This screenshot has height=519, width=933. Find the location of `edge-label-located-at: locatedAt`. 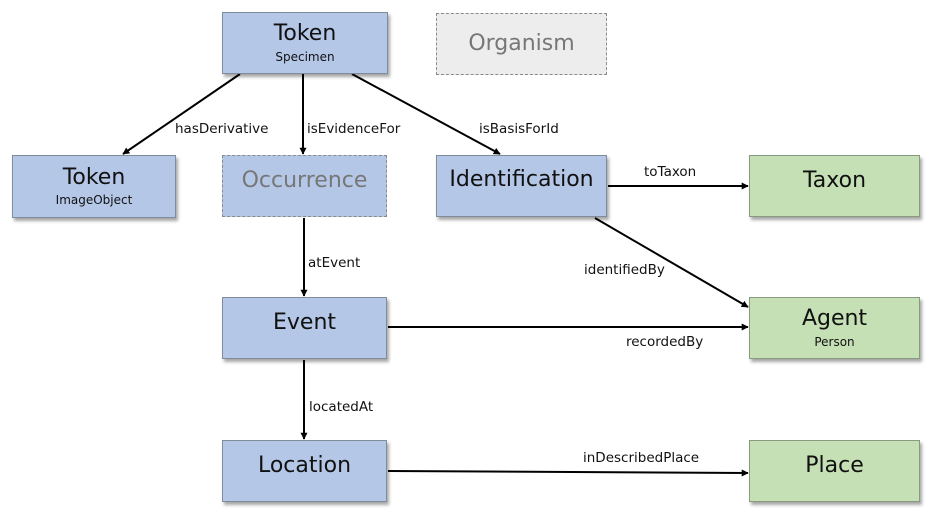

edge-label-located-at: locatedAt is located at coordinates (341, 407).